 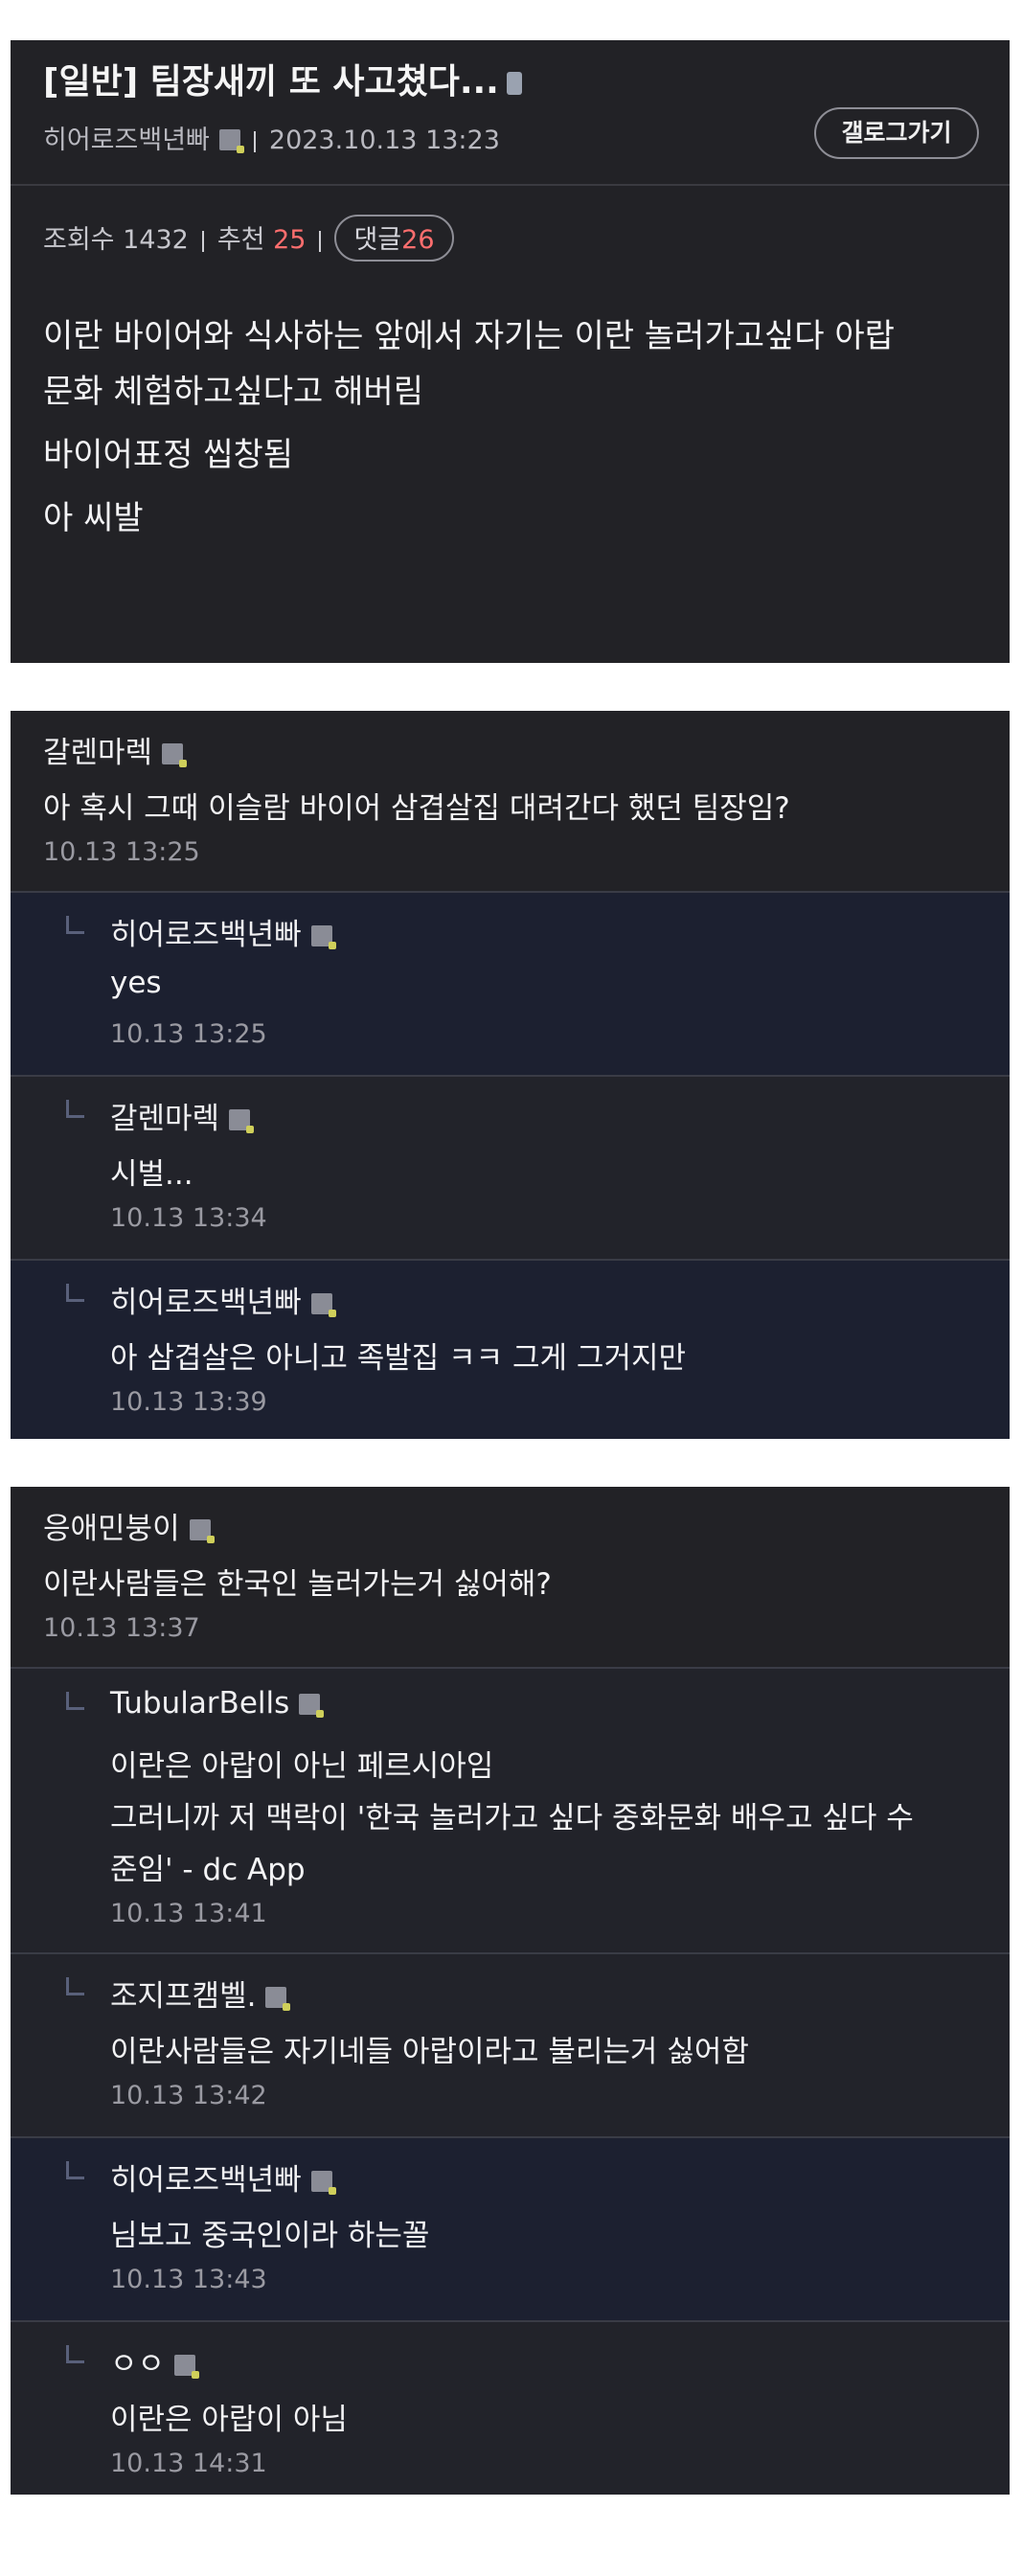 What do you see at coordinates (429, 2052) in the screenshot?
I see `reply-text: 이란사람들은 자기네들 아랍이라고 불리는거 싫어함` at bounding box center [429, 2052].